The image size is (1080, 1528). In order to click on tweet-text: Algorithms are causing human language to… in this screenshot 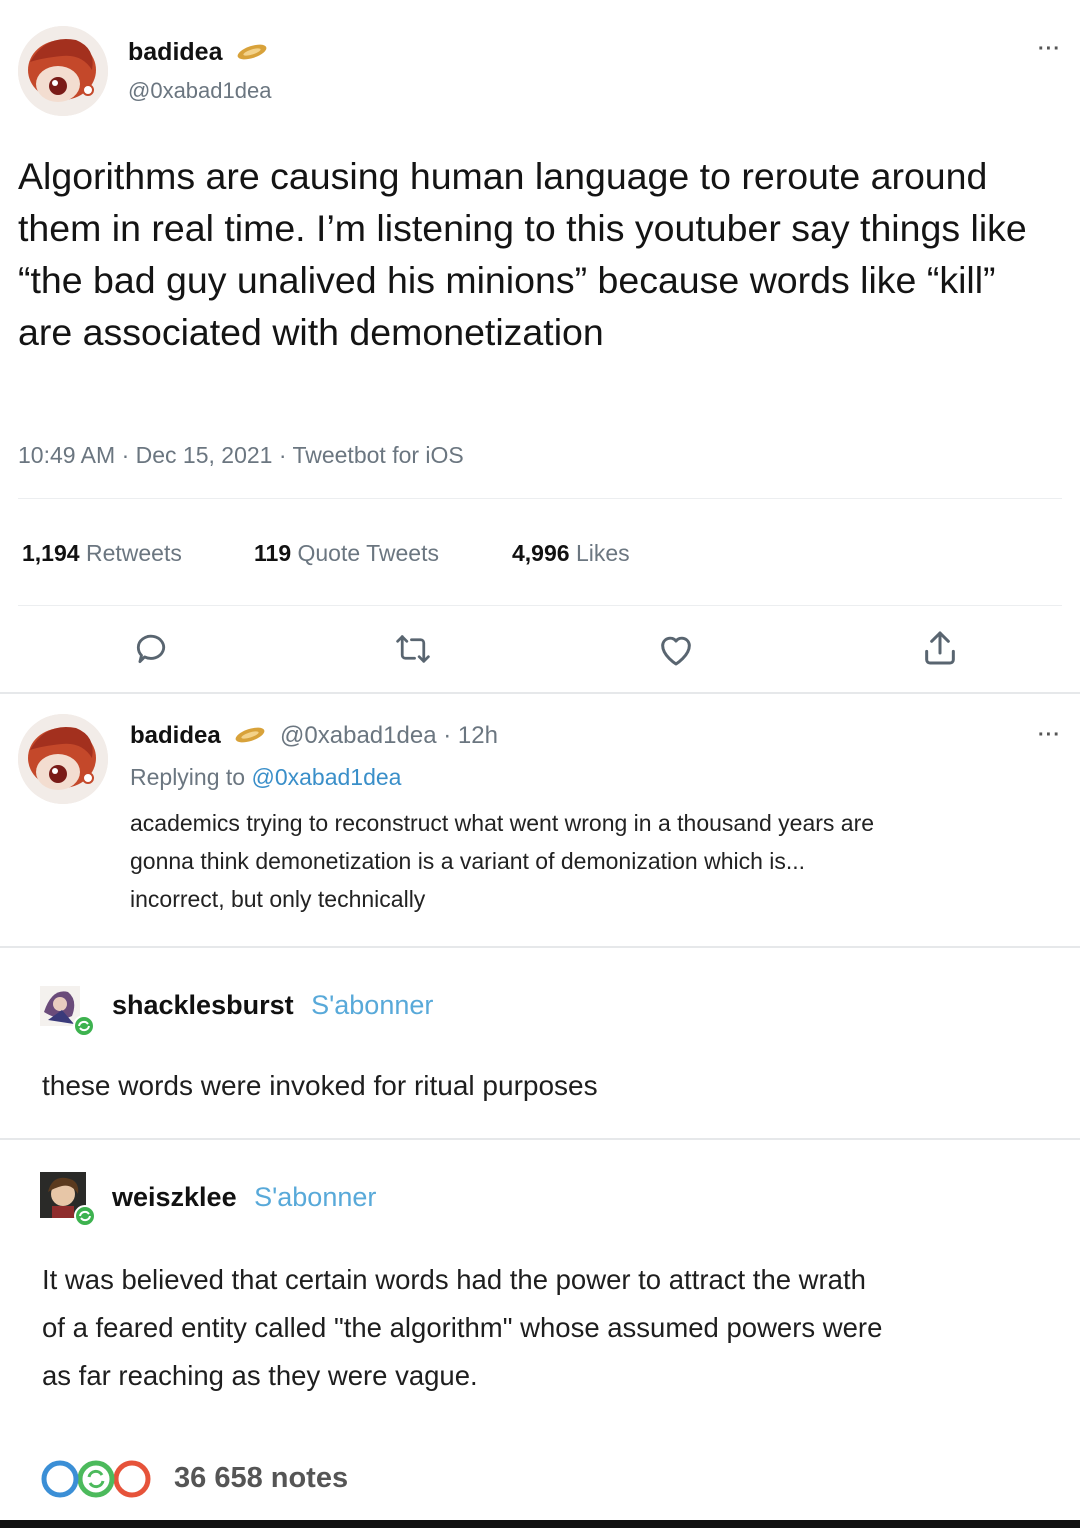, I will do `click(522, 254)`.